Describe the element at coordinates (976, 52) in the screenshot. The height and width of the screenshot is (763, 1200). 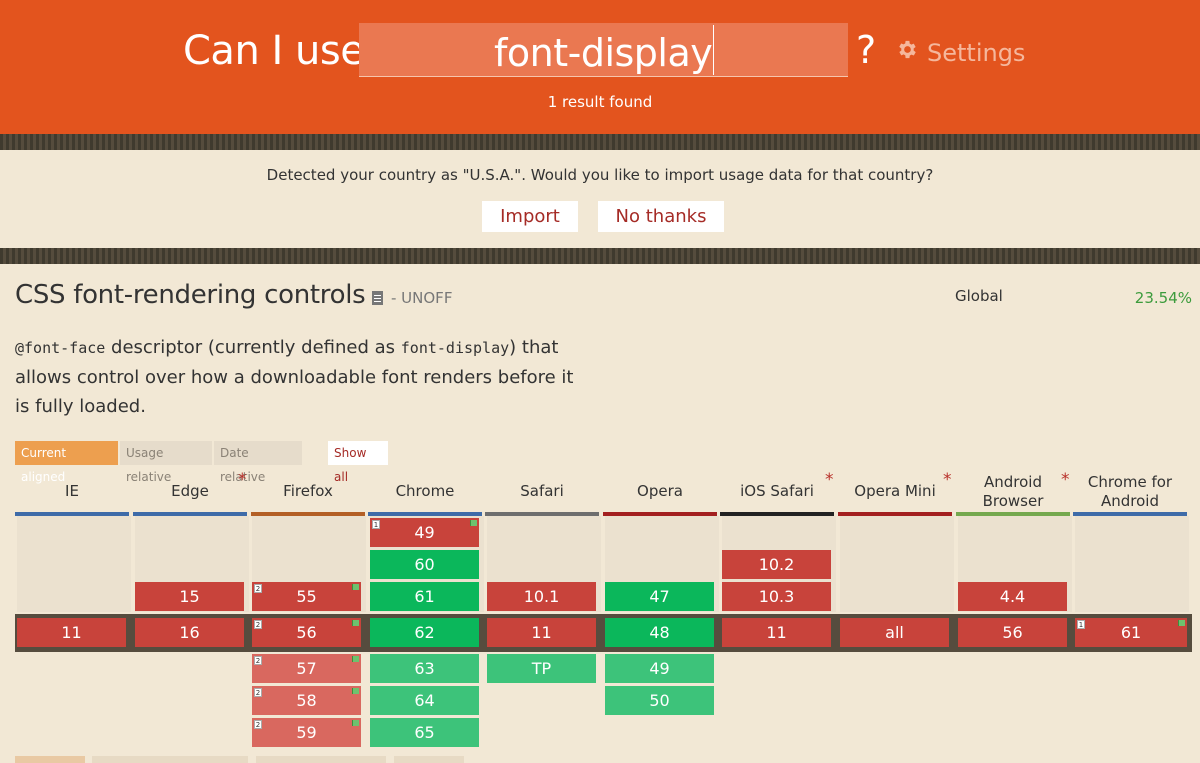
I see `settings-label: Settings` at that location.